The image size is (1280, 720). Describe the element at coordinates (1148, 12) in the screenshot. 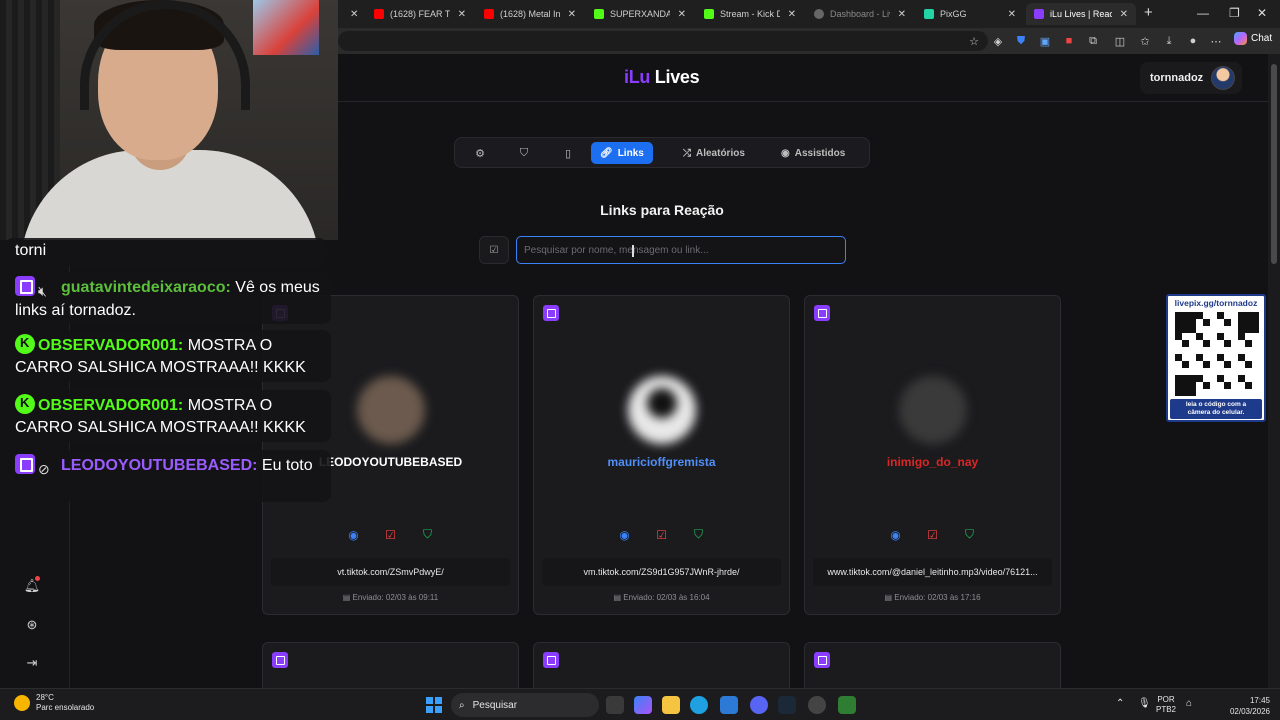

I see `new-tab-icon: +` at that location.